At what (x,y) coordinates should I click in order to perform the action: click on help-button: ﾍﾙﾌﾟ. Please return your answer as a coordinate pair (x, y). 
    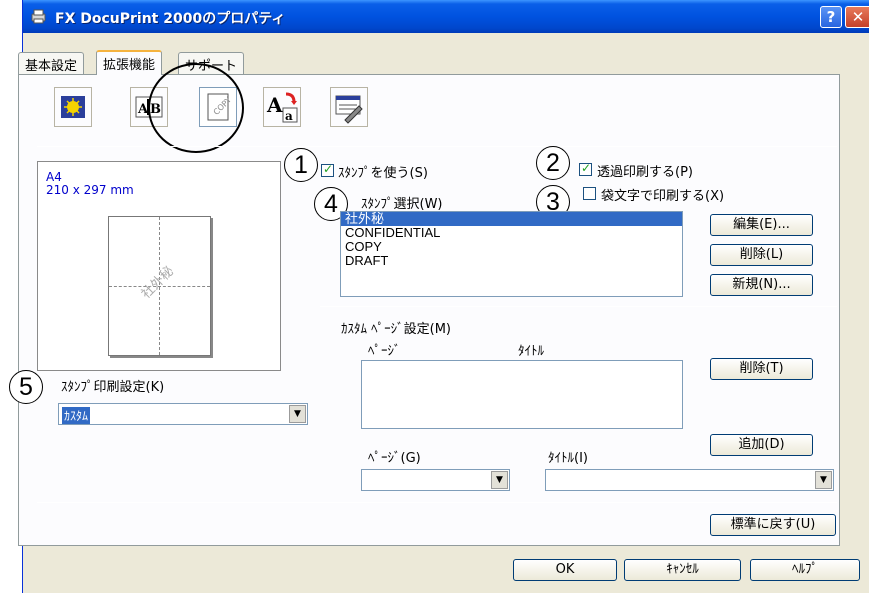
    Looking at the image, I should click on (805, 570).